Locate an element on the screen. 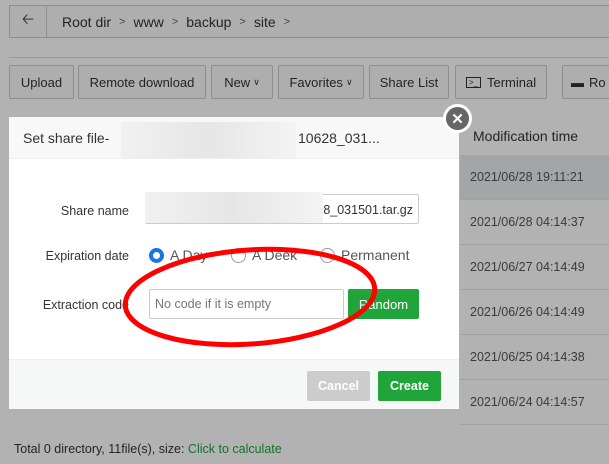 The width and height of the screenshot is (609, 464). annotation-layer is located at coordinates (250, 297).